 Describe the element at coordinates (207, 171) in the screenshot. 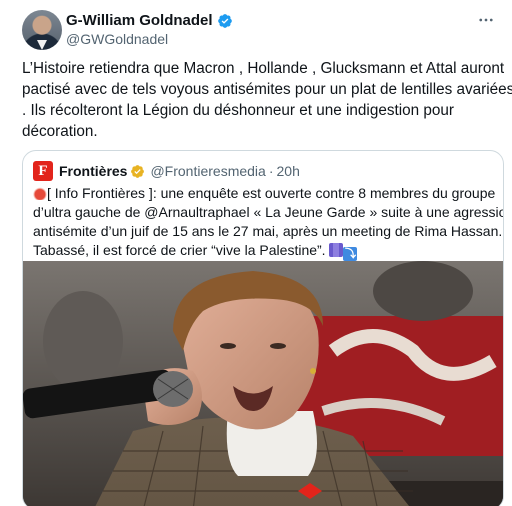

I see `quote-author-handle: @Frontieresmedia` at that location.